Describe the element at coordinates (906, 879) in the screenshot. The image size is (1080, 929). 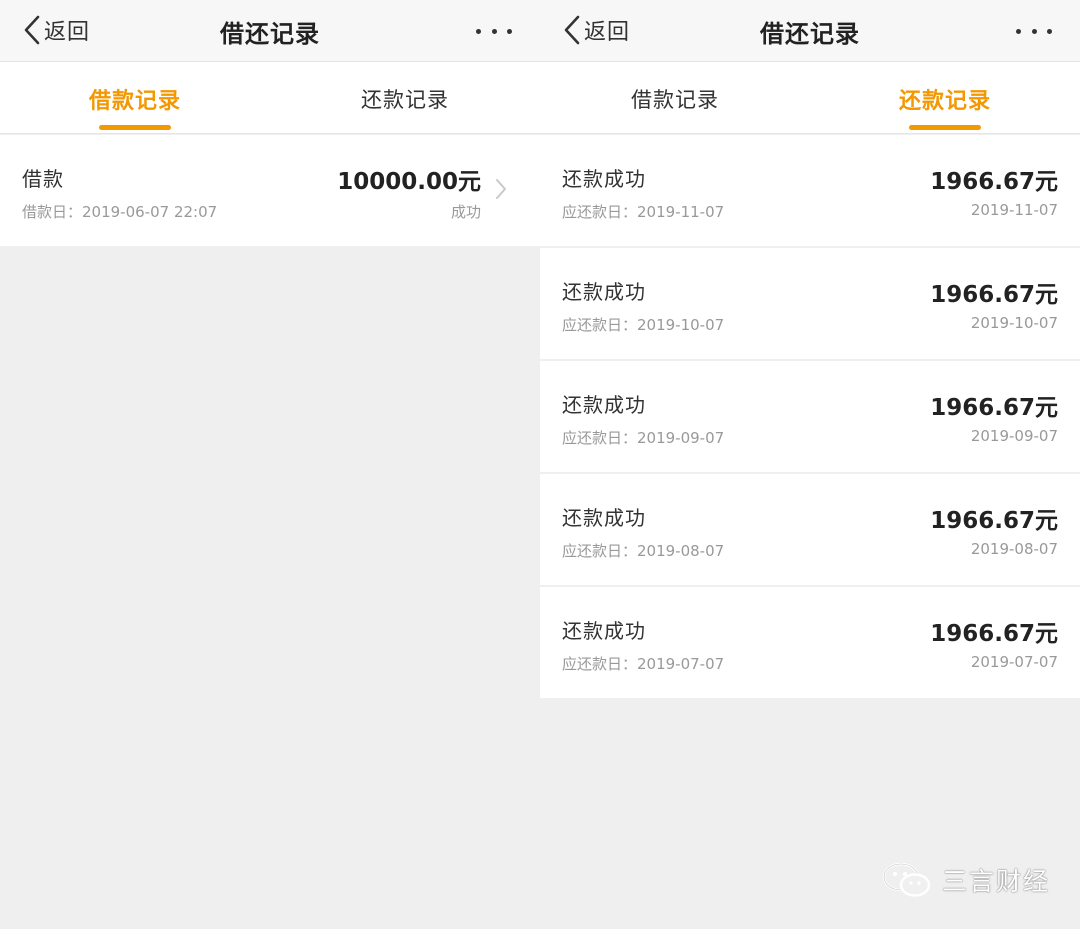
I see `wechat-icon` at that location.